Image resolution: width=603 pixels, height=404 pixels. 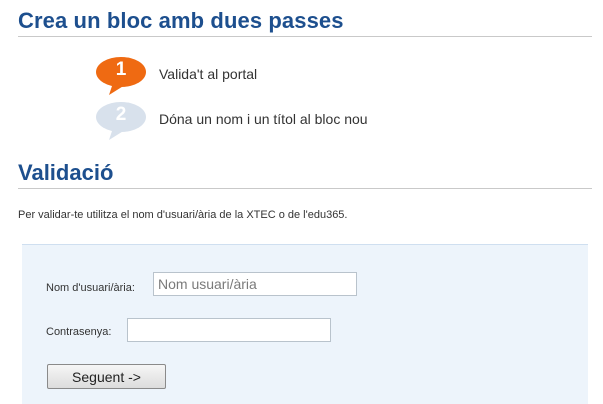 I want to click on step-2-bubble-icon: 2, so click(x=122, y=121).